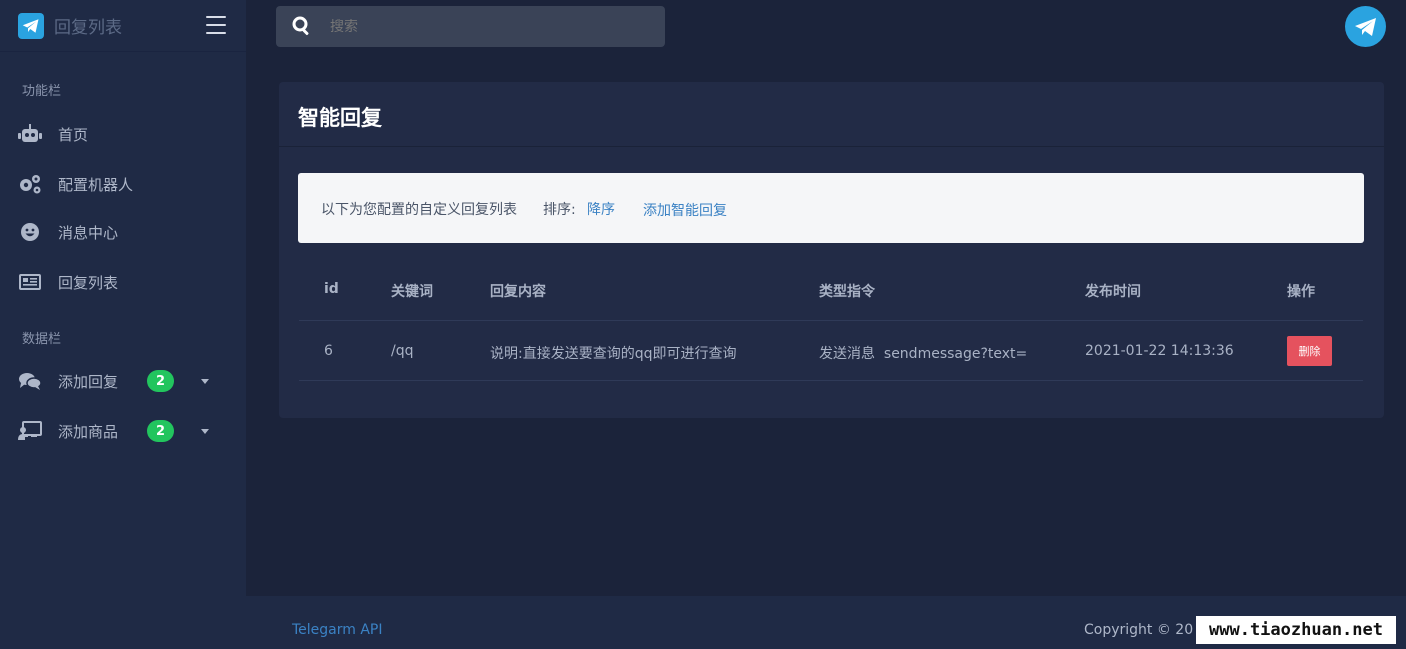 This screenshot has width=1406, height=649. What do you see at coordinates (216, 25) in the screenshot?
I see `menu-toggle-icon` at bounding box center [216, 25].